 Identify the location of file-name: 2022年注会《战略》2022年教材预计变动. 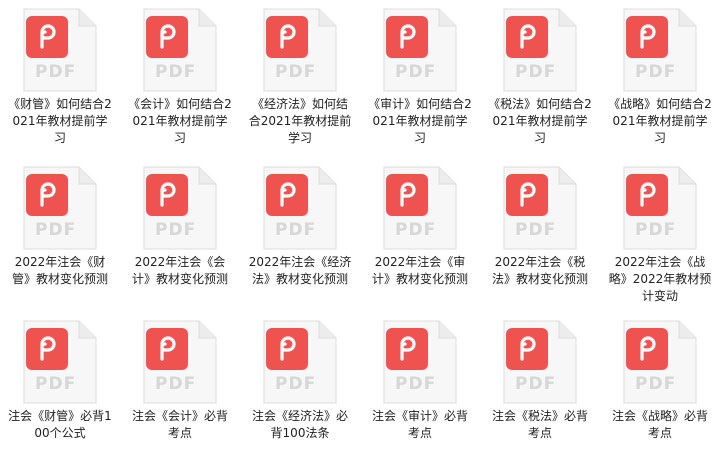
(660, 279).